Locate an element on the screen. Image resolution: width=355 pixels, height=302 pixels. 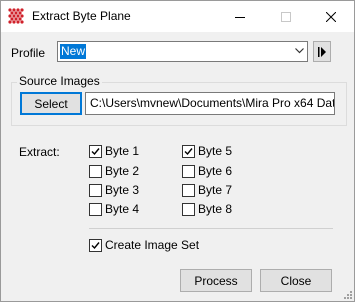
profile-value: New is located at coordinates (73, 51).